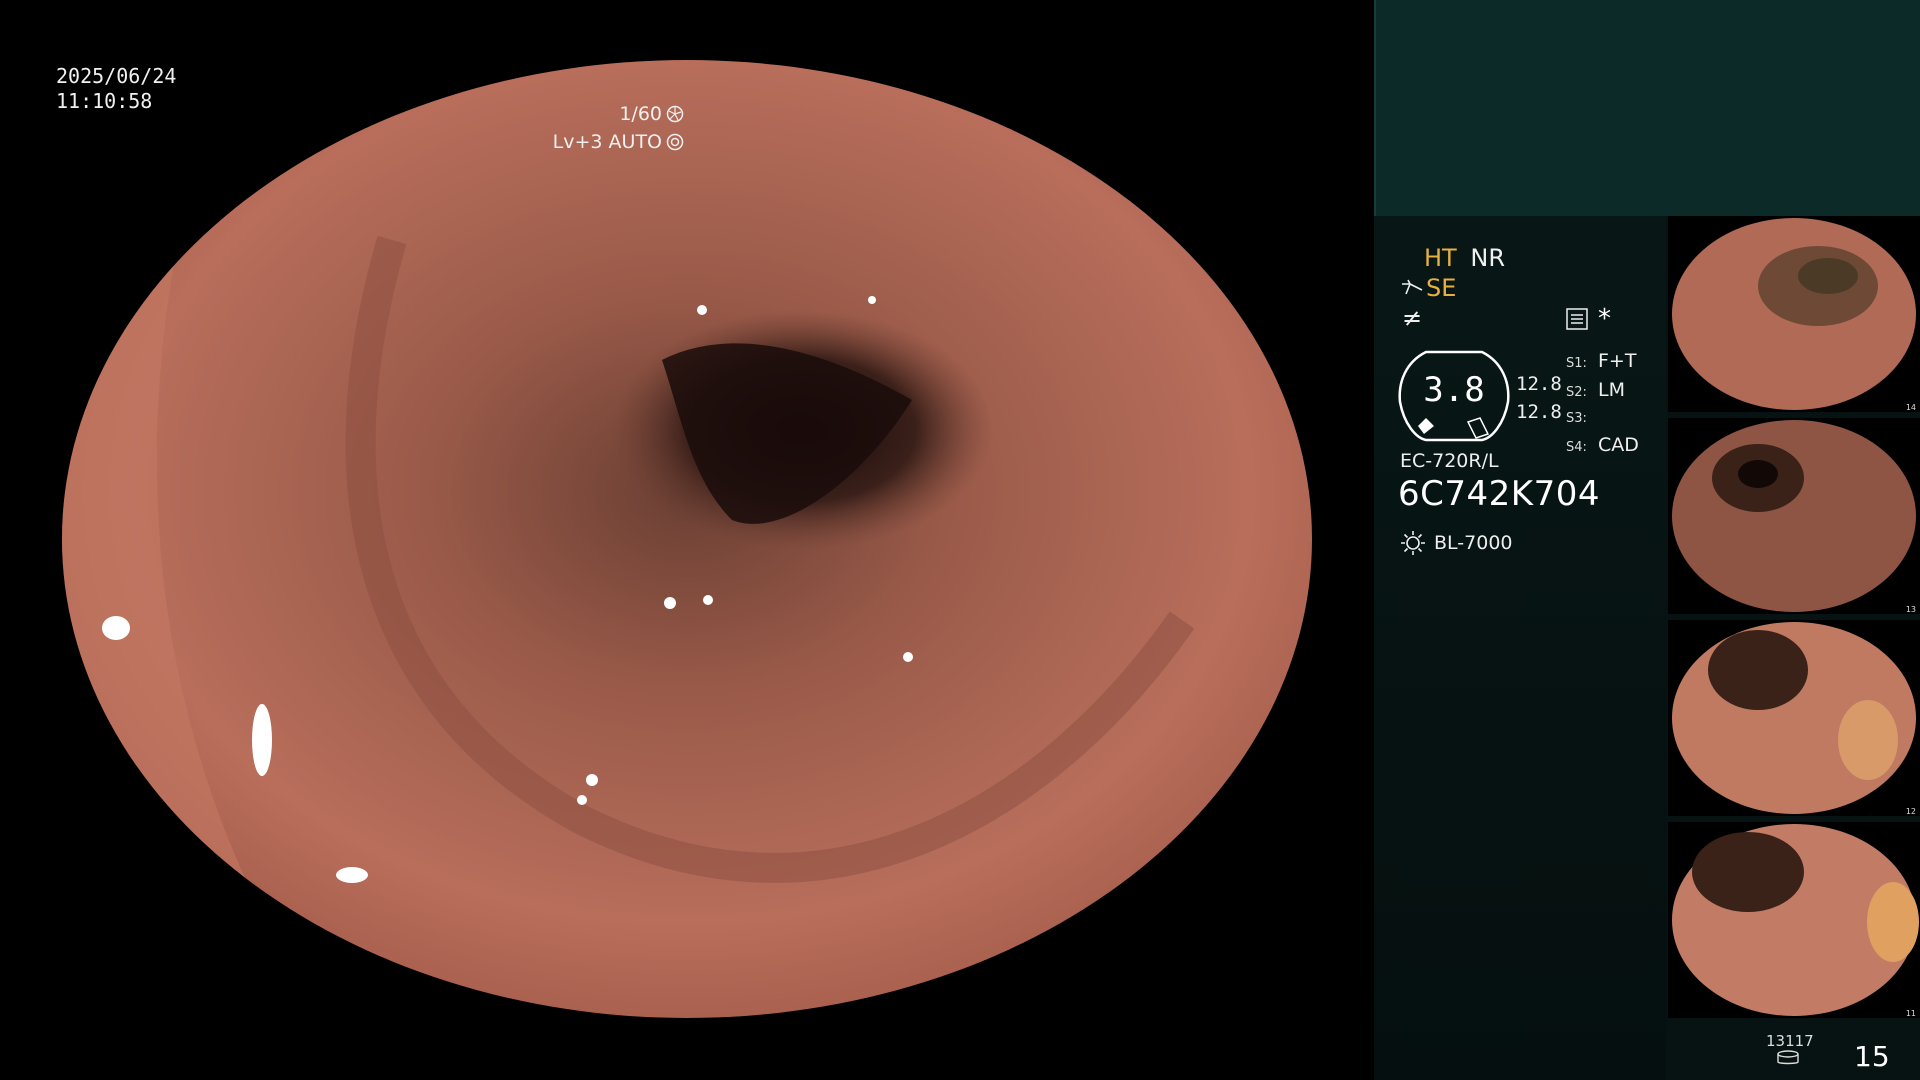  Describe the element at coordinates (1539, 398) in the screenshot. I see `gauge-numbers: 12.8 12.8` at that location.